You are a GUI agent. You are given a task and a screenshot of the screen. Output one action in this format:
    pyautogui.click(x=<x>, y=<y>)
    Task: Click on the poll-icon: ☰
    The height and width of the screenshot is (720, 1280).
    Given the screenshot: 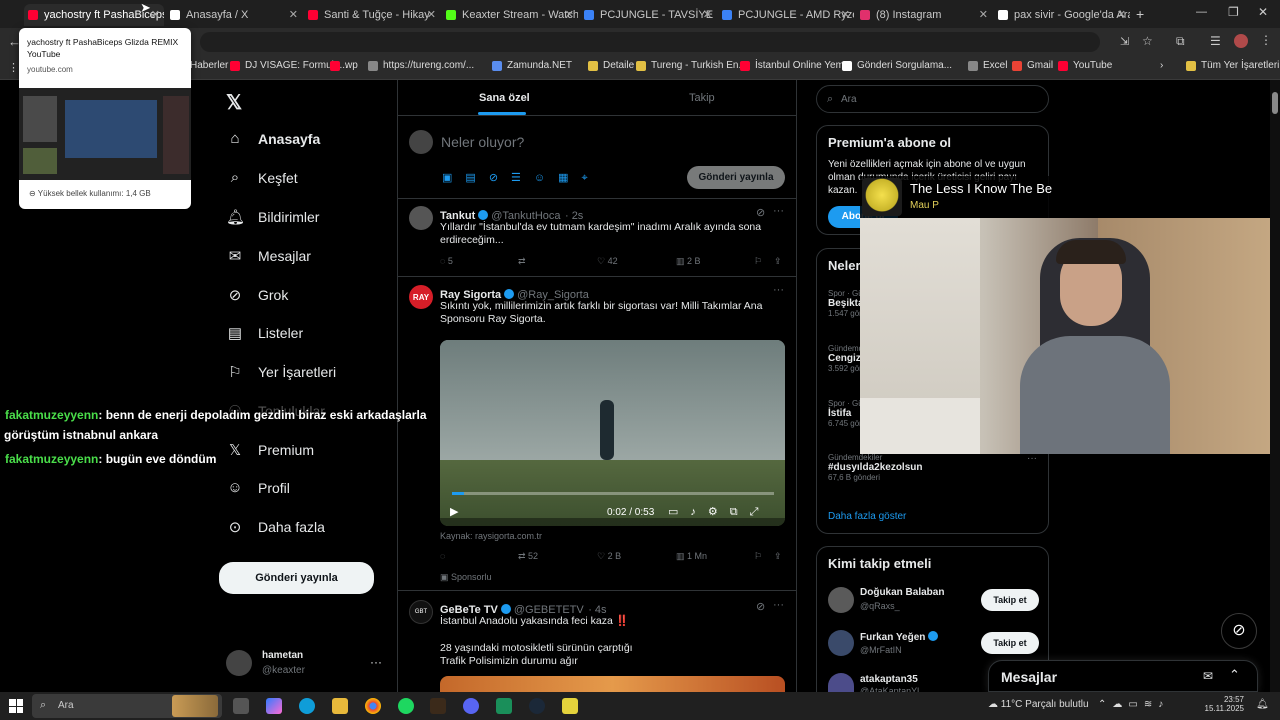 What is the action you would take?
    pyautogui.click(x=522, y=178)
    